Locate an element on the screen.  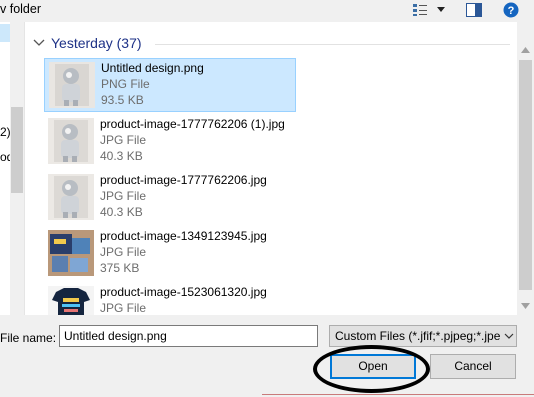
file-type-select: Custom Files (*.jfif;*.pjpeg;*.jpe is located at coordinates (423, 336).